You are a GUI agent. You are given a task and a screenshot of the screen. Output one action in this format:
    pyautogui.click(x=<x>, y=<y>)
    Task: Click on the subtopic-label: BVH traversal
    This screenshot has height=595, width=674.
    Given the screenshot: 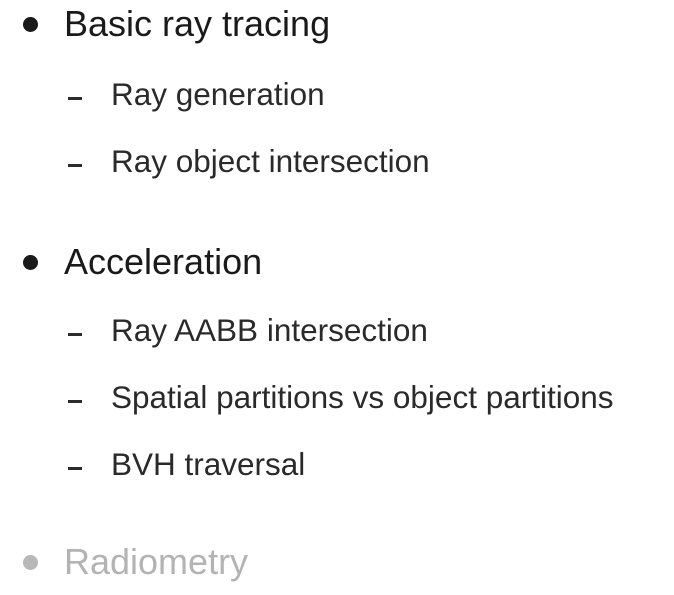 What is the action you would take?
    pyautogui.click(x=208, y=464)
    